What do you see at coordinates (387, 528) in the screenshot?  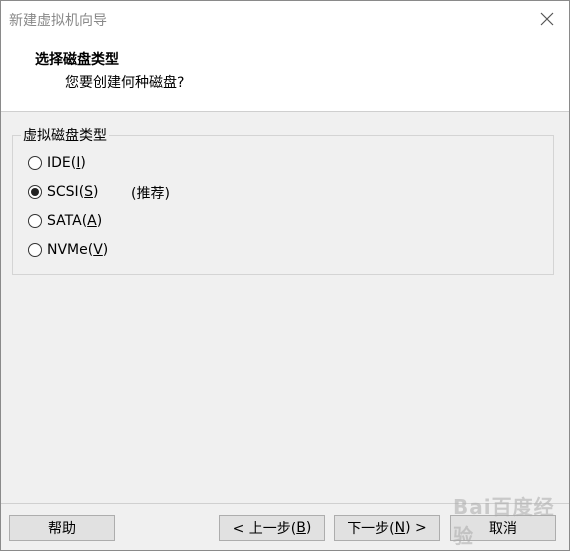 I see `next-button: 下一步(N) >` at bounding box center [387, 528].